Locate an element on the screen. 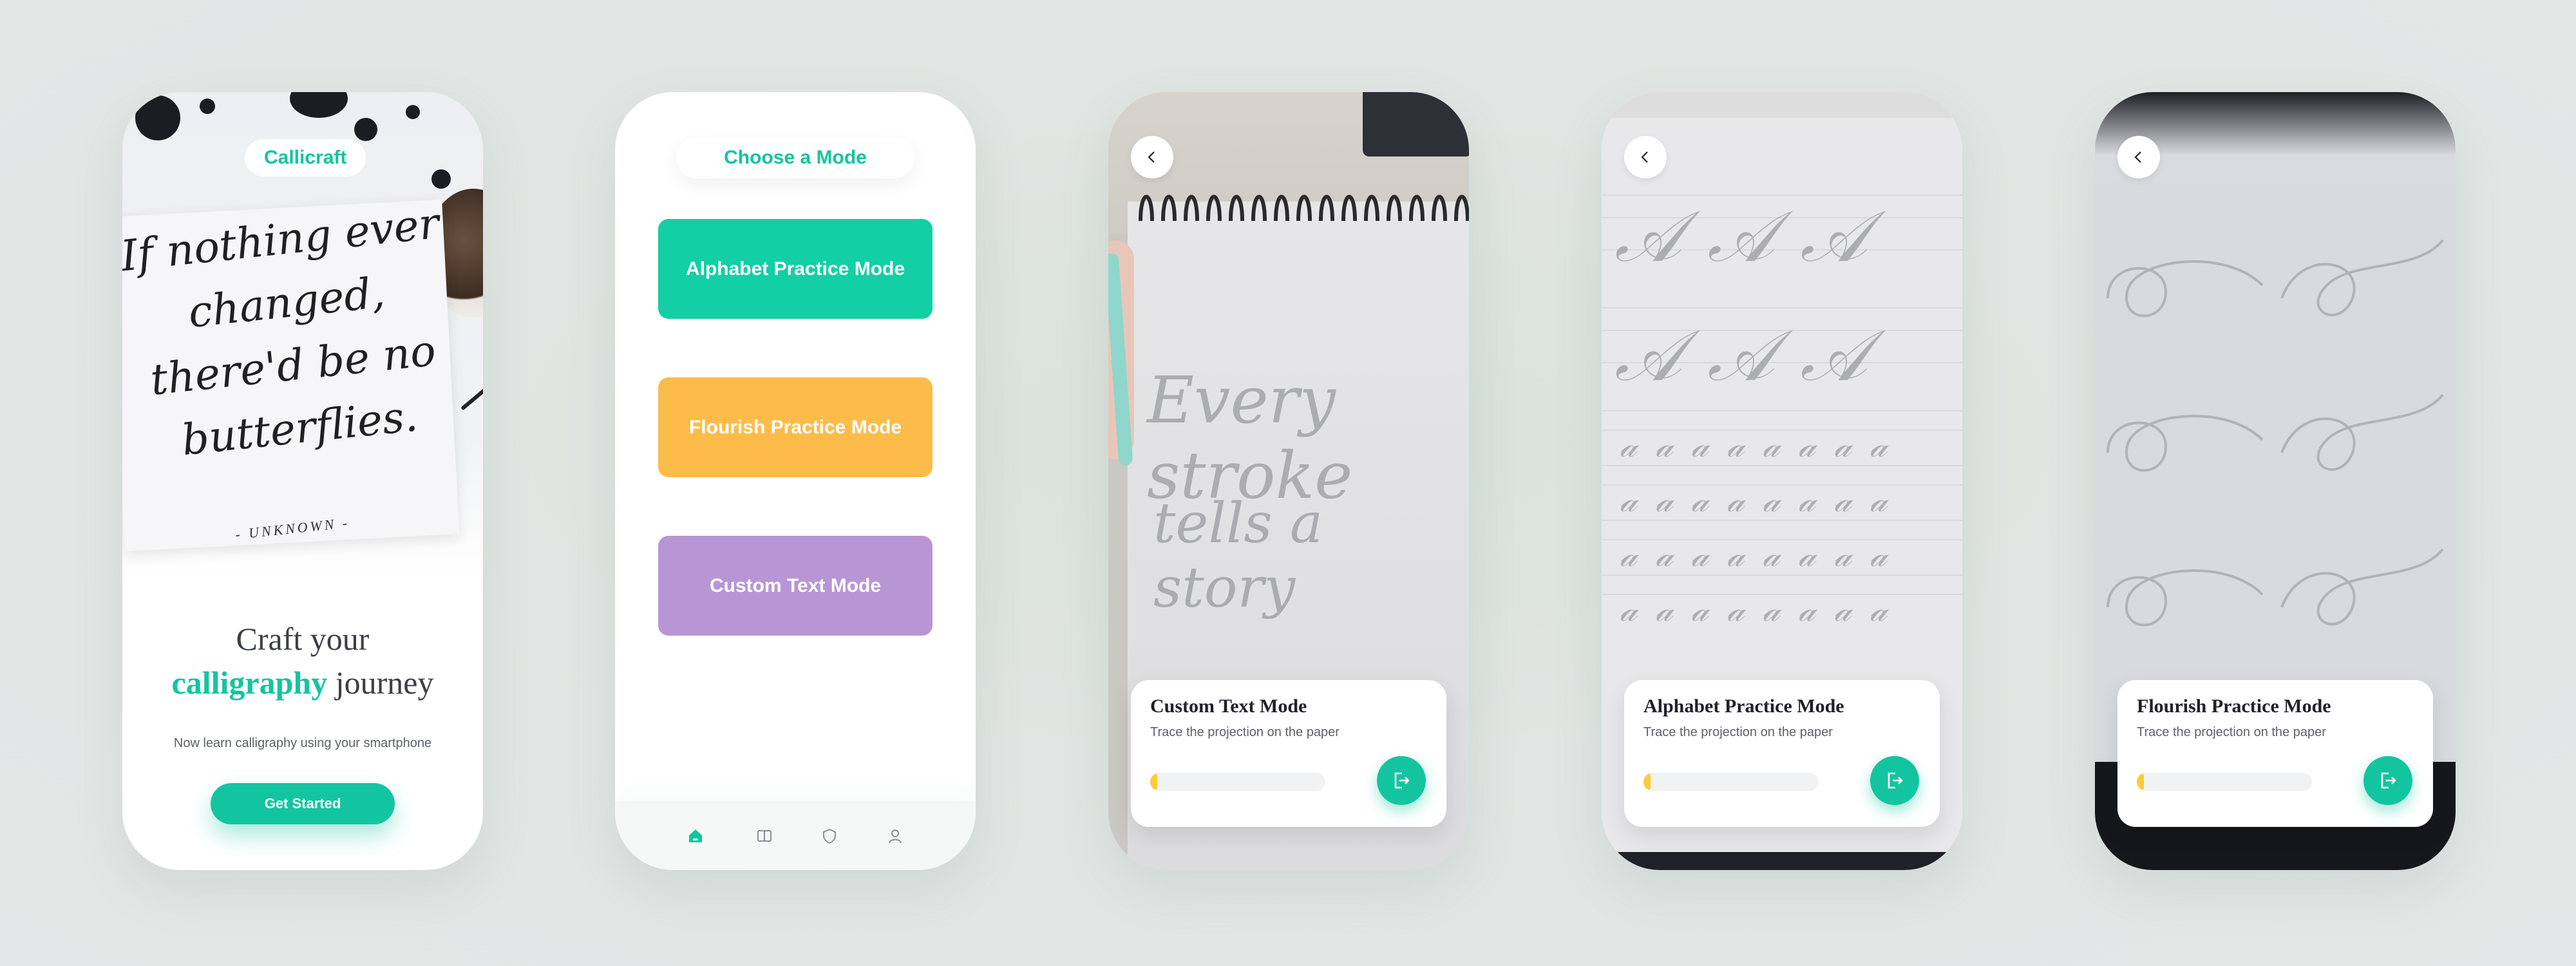 This screenshot has height=966, width=2576. flourish-mode-button: Flourish Practice Mode is located at coordinates (795, 427).